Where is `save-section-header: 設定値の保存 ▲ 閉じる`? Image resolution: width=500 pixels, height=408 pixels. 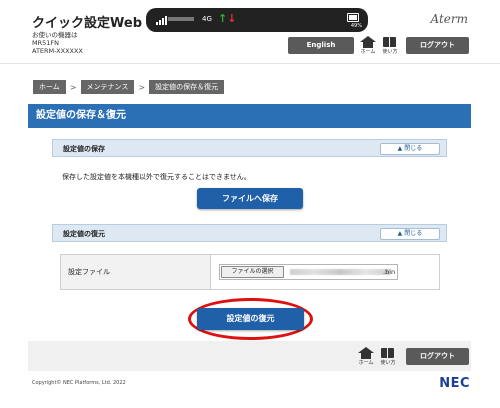 save-section-header: 設定値の保存 ▲ 閉じる is located at coordinates (249, 148).